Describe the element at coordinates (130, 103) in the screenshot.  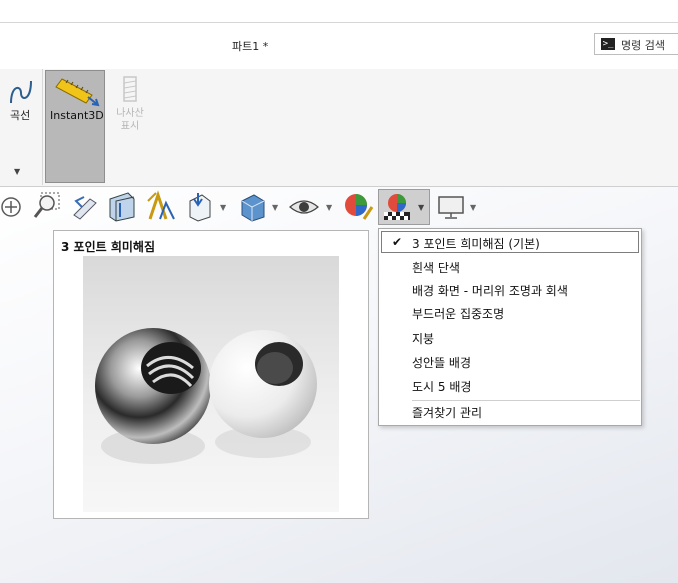
I see `thread-display-button: 나사산 표시` at that location.